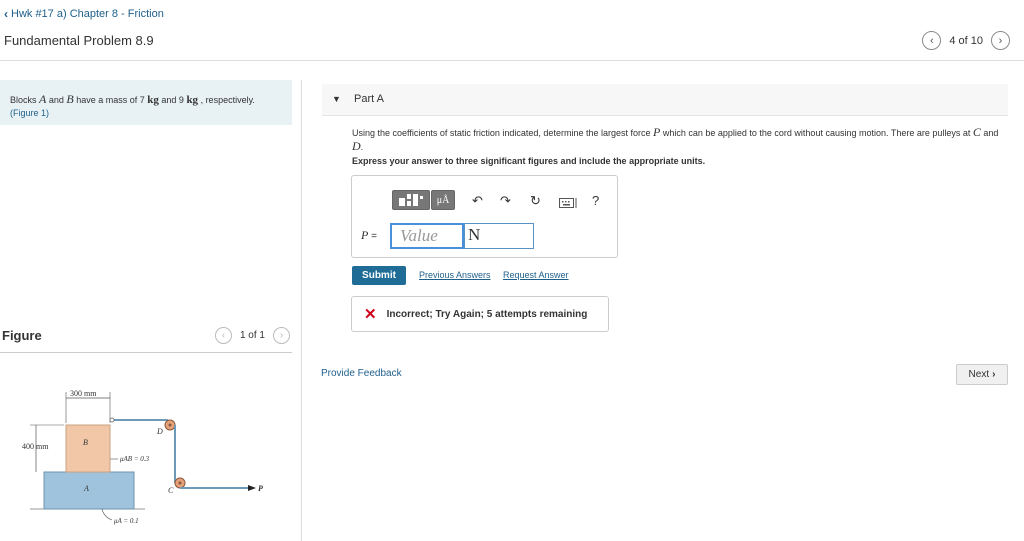 The height and width of the screenshot is (541, 1024). I want to click on label-p: P, so click(260, 488).